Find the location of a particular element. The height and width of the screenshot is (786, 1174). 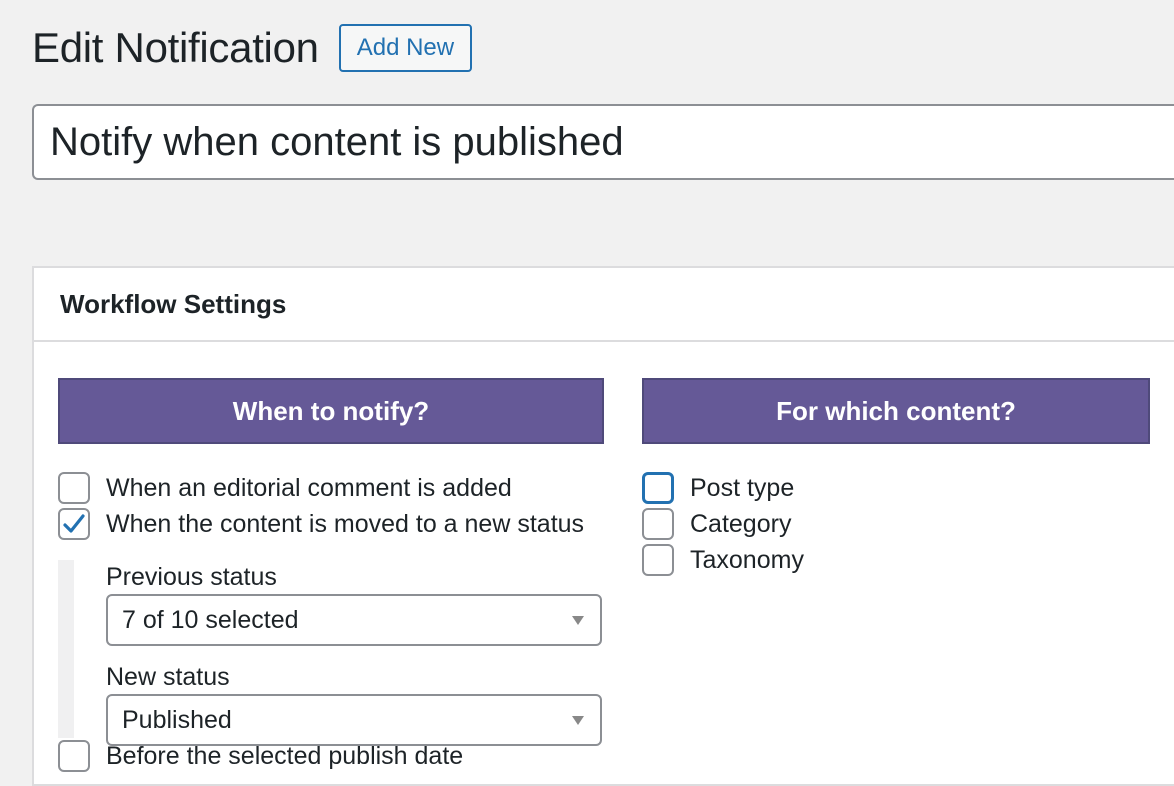

taxonomy-label: Taxonomy is located at coordinates (747, 559).